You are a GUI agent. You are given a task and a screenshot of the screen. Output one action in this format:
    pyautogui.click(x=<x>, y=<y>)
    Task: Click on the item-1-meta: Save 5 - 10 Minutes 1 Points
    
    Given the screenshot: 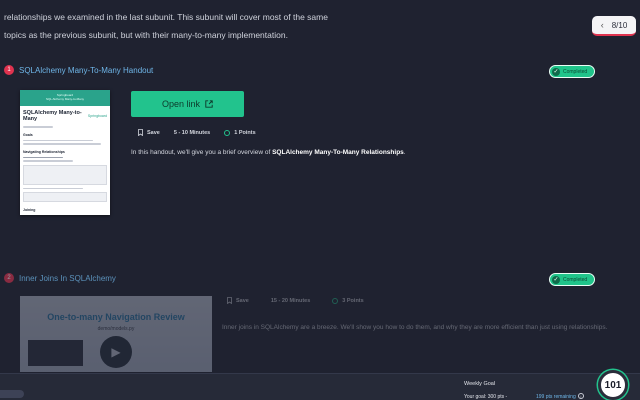 What is the action you would take?
    pyautogui.click(x=197, y=132)
    